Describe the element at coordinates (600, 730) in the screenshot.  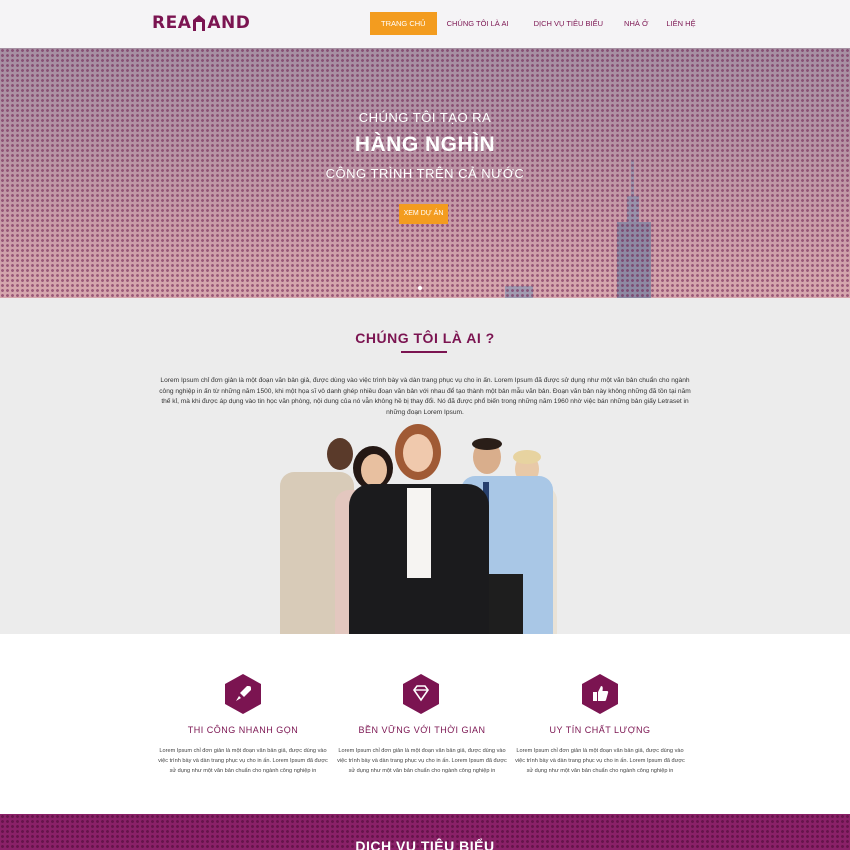
I see `feature-title: UY TÍN CHẤT LƯỢNG` at that location.